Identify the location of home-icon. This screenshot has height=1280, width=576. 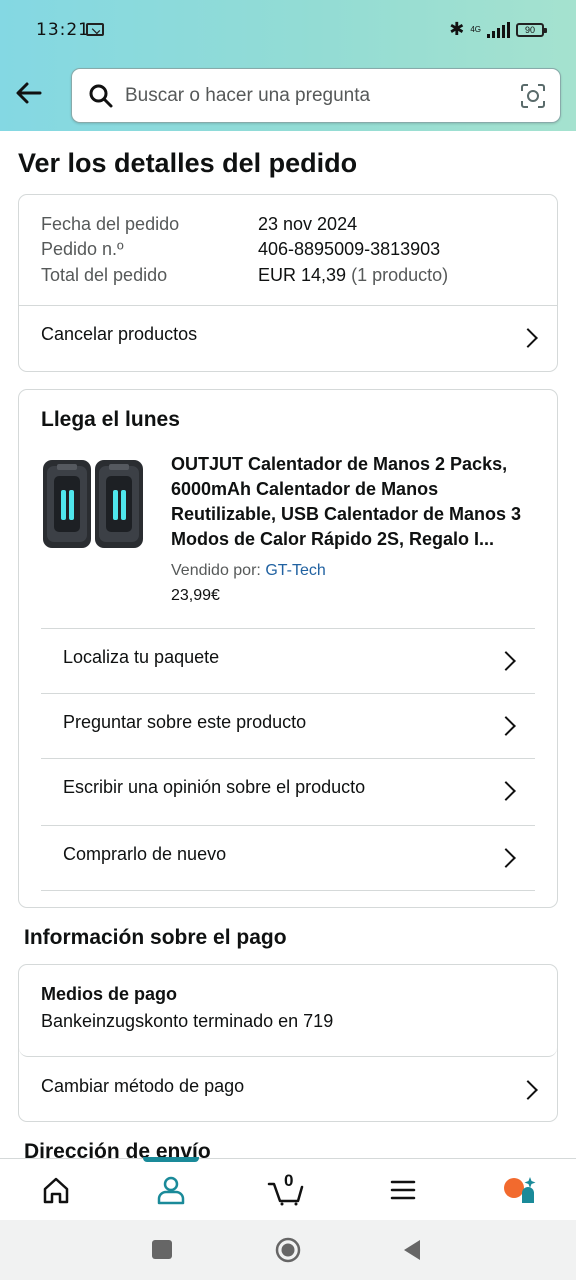
(56, 1190).